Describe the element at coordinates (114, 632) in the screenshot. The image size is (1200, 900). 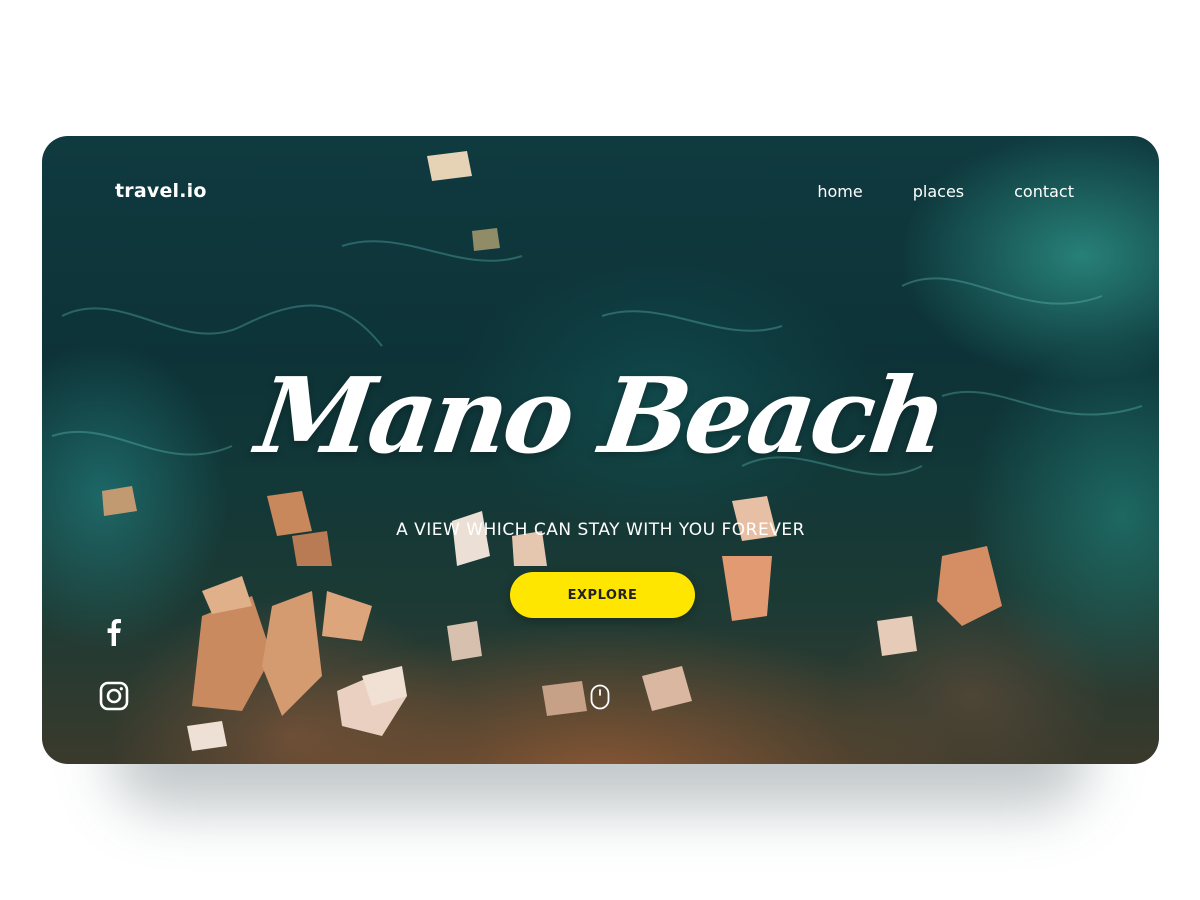
I see `facebook-icon` at that location.